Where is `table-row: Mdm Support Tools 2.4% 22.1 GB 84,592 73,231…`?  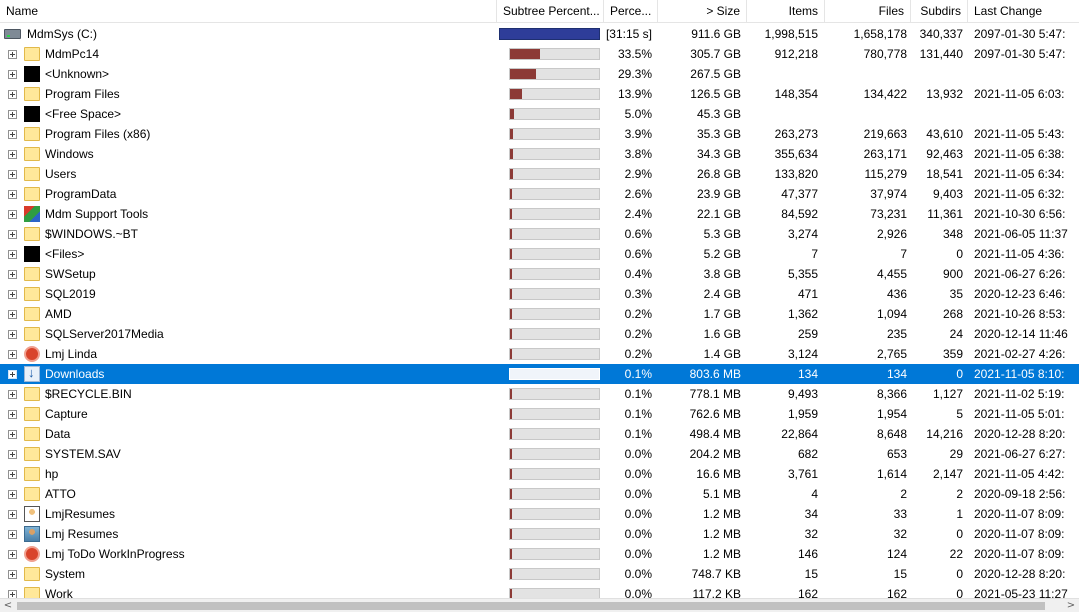
table-row: Mdm Support Tools 2.4% 22.1 GB 84,592 73,231… is located at coordinates (539, 214).